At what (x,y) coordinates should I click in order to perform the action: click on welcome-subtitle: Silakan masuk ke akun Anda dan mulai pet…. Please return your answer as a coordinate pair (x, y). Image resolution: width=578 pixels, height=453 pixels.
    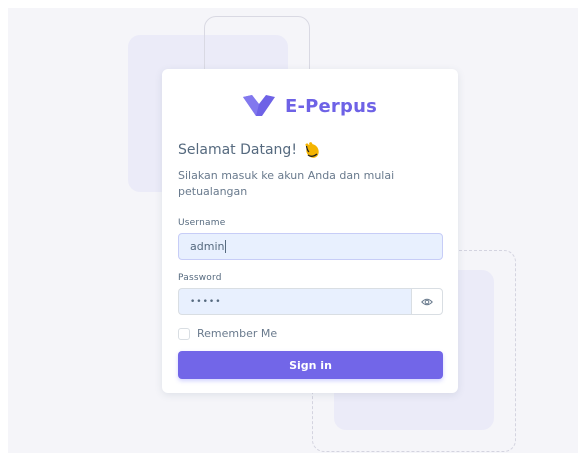
    Looking at the image, I should click on (286, 183).